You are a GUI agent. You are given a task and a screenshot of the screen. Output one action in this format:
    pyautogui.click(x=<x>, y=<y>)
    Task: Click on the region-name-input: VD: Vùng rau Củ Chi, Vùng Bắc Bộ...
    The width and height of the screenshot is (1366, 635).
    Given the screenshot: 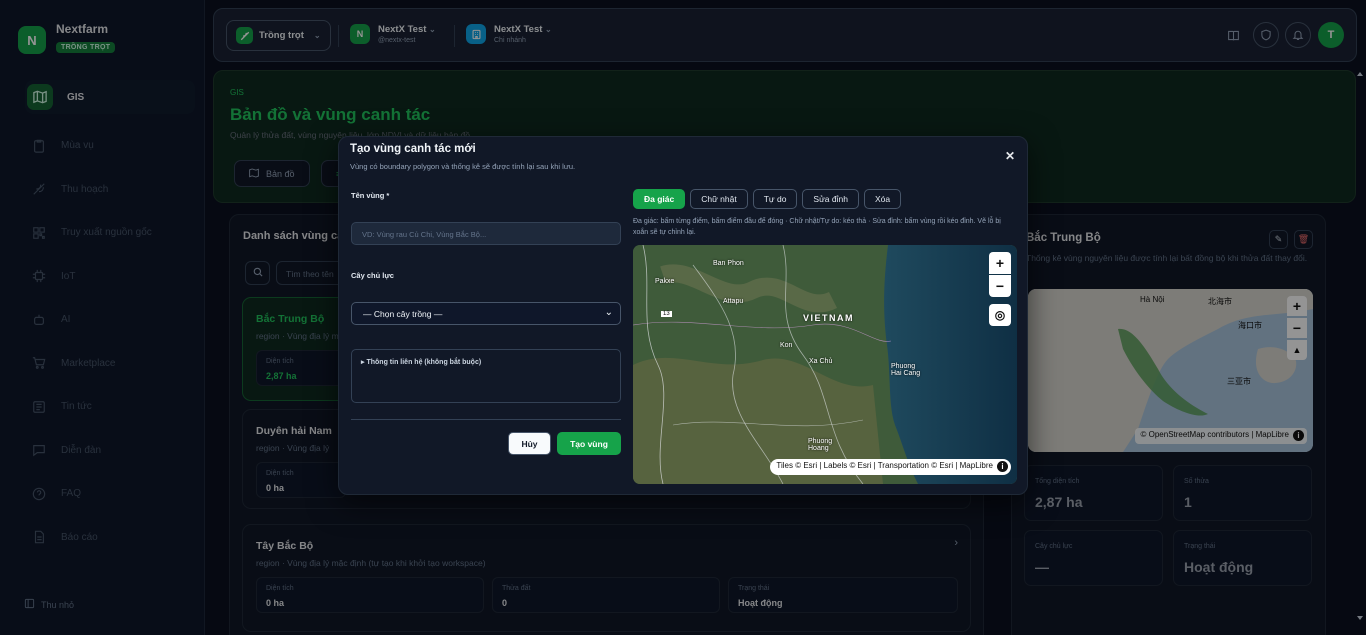 What is the action you would take?
    pyautogui.click(x=486, y=233)
    